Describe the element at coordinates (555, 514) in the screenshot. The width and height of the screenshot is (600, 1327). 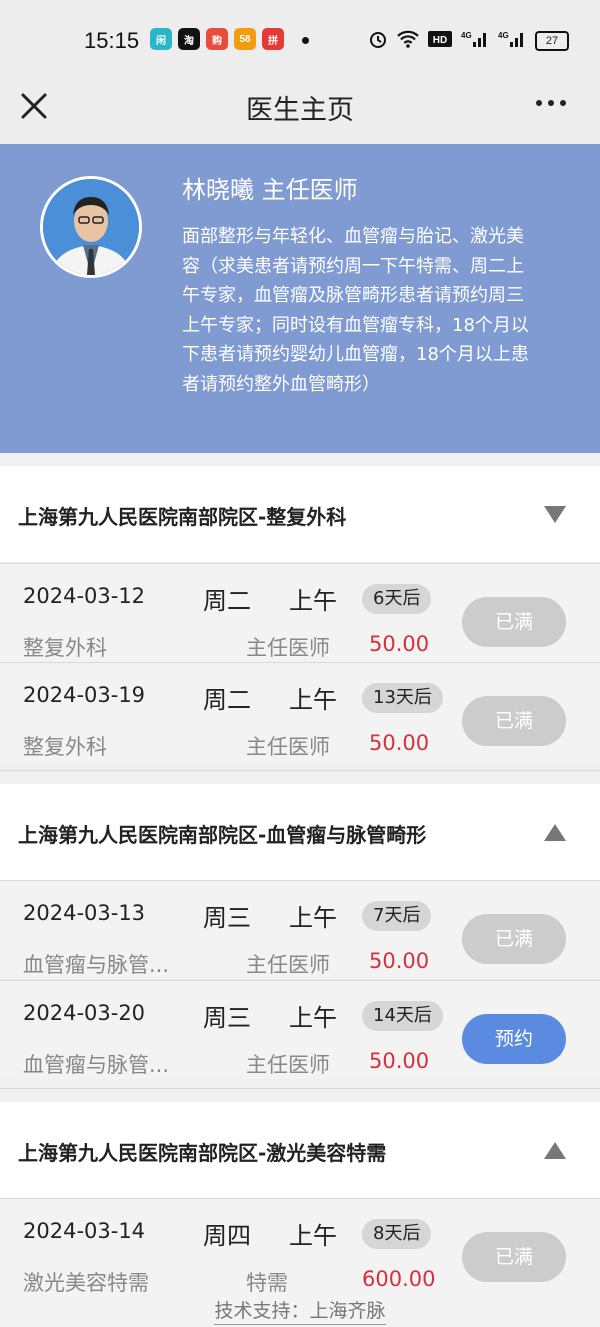
I see `chevron-down-icon` at that location.